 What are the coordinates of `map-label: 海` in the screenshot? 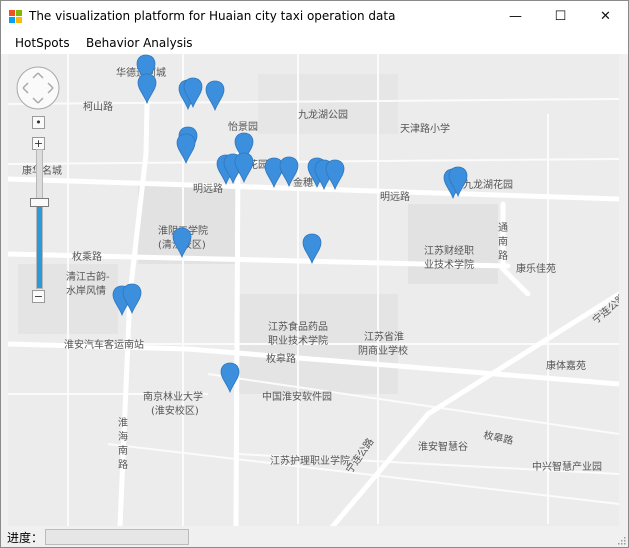 It's located at (123, 436).